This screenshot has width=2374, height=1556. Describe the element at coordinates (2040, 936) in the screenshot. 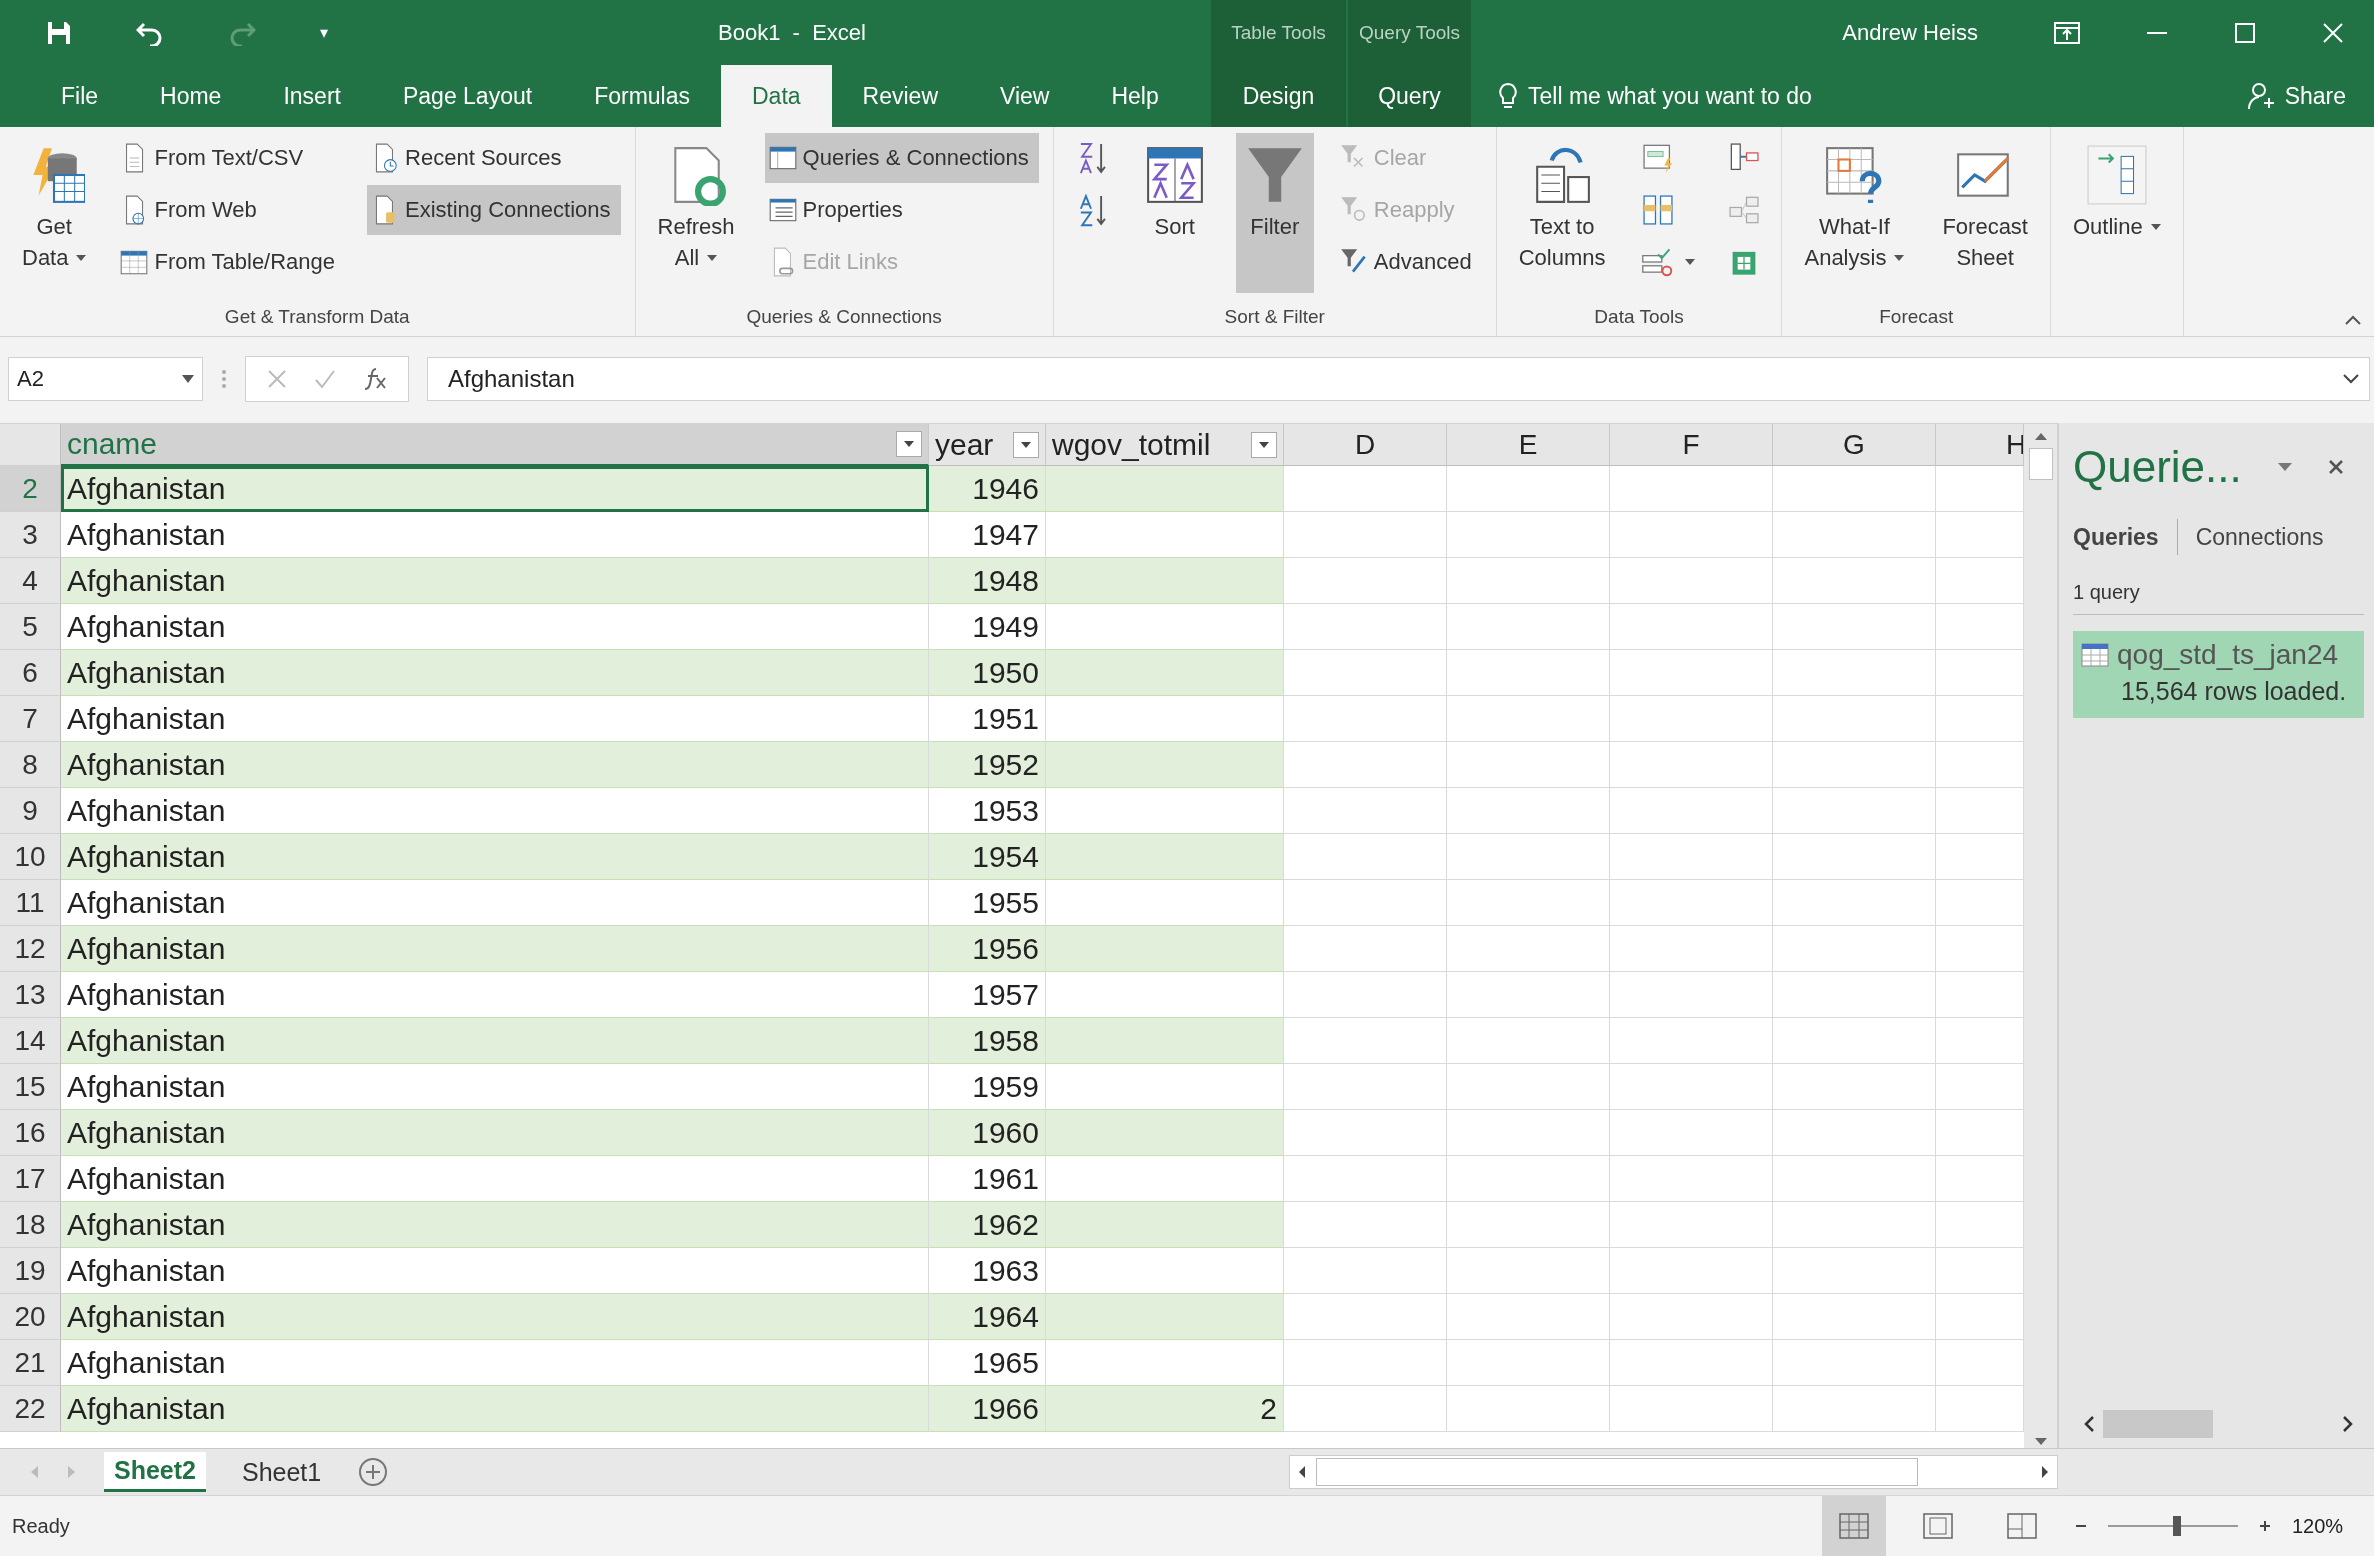

I see `vertical-scrollbar` at that location.